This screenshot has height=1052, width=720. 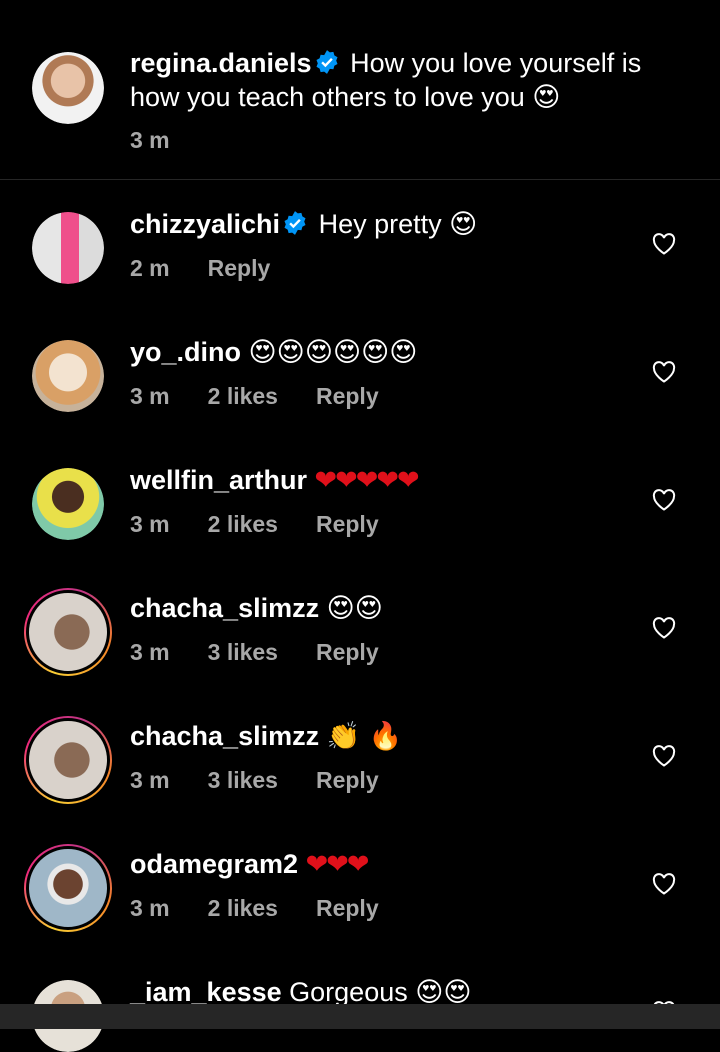 I want to click on comment-emoji: ❤❤❤❤❤, so click(x=367, y=480).